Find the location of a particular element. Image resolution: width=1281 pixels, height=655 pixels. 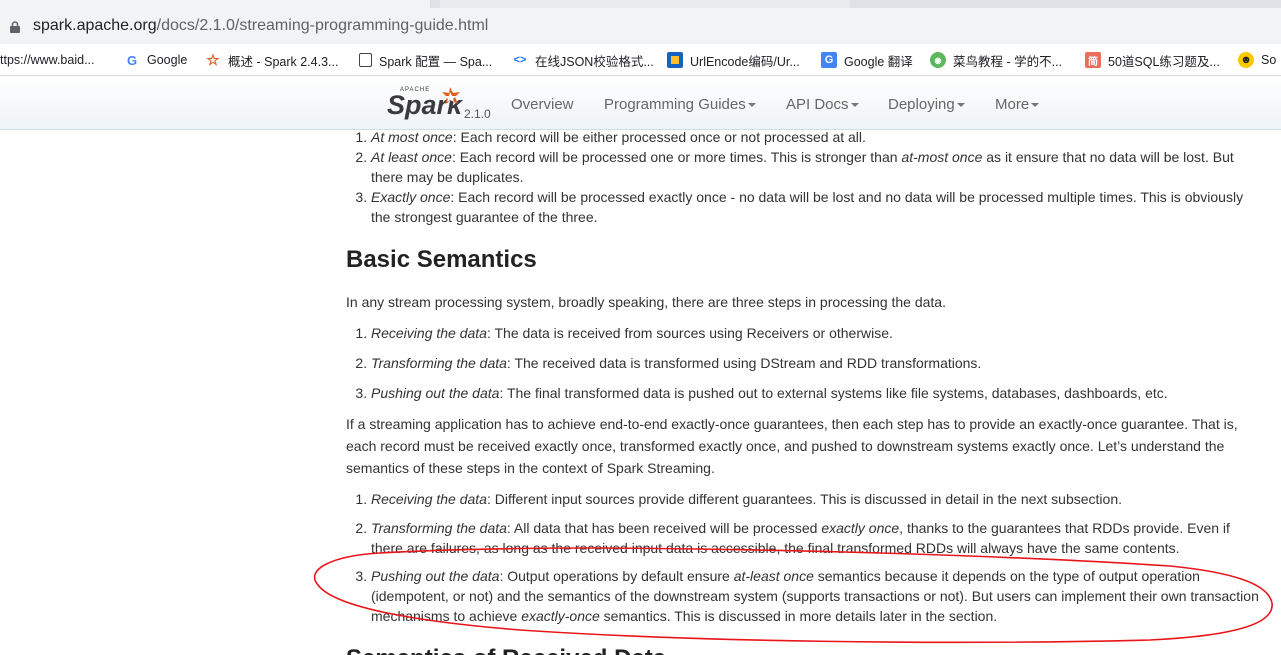

translate-icon: G is located at coordinates (829, 60).